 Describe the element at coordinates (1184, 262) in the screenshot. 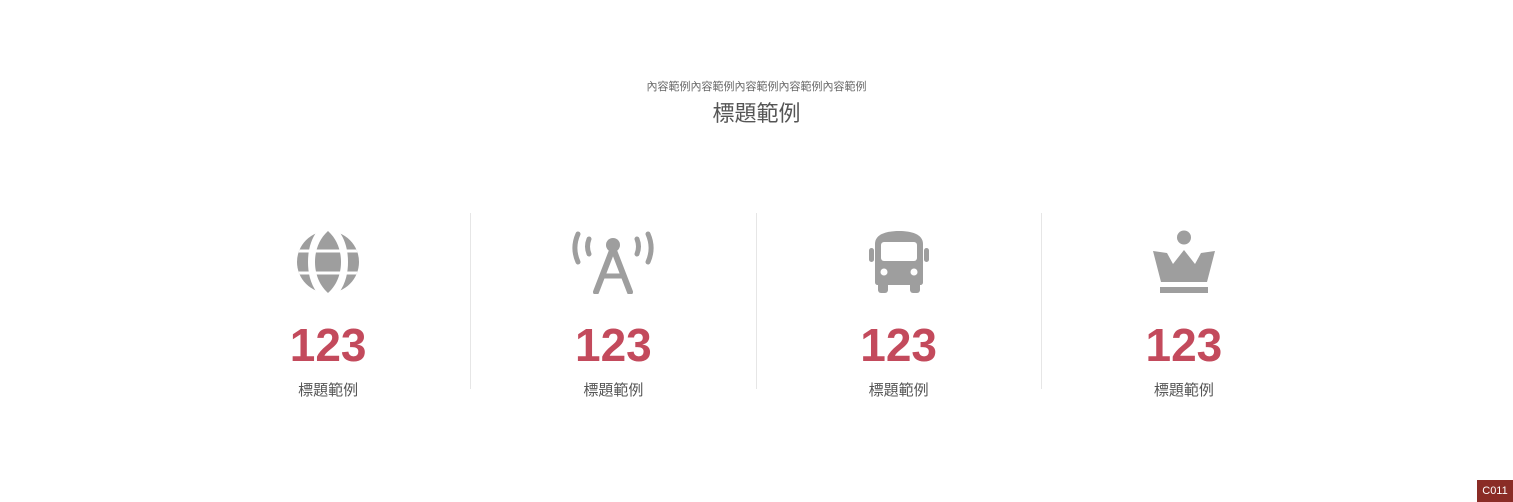

I see `crown-icon` at that location.